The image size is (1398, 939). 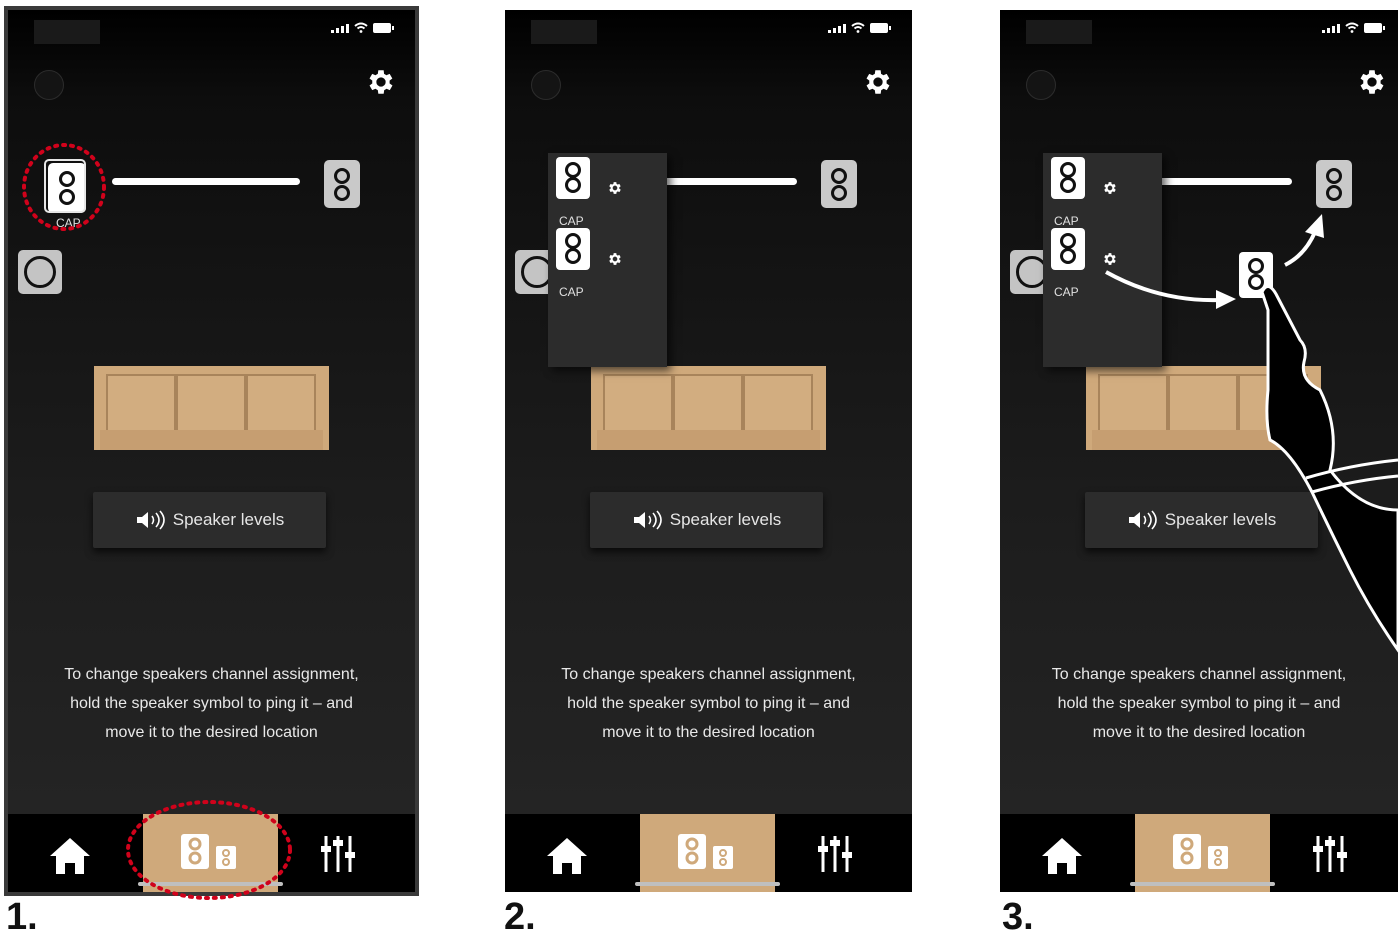 I want to click on subwoofer-speaker, so click(x=40, y=272).